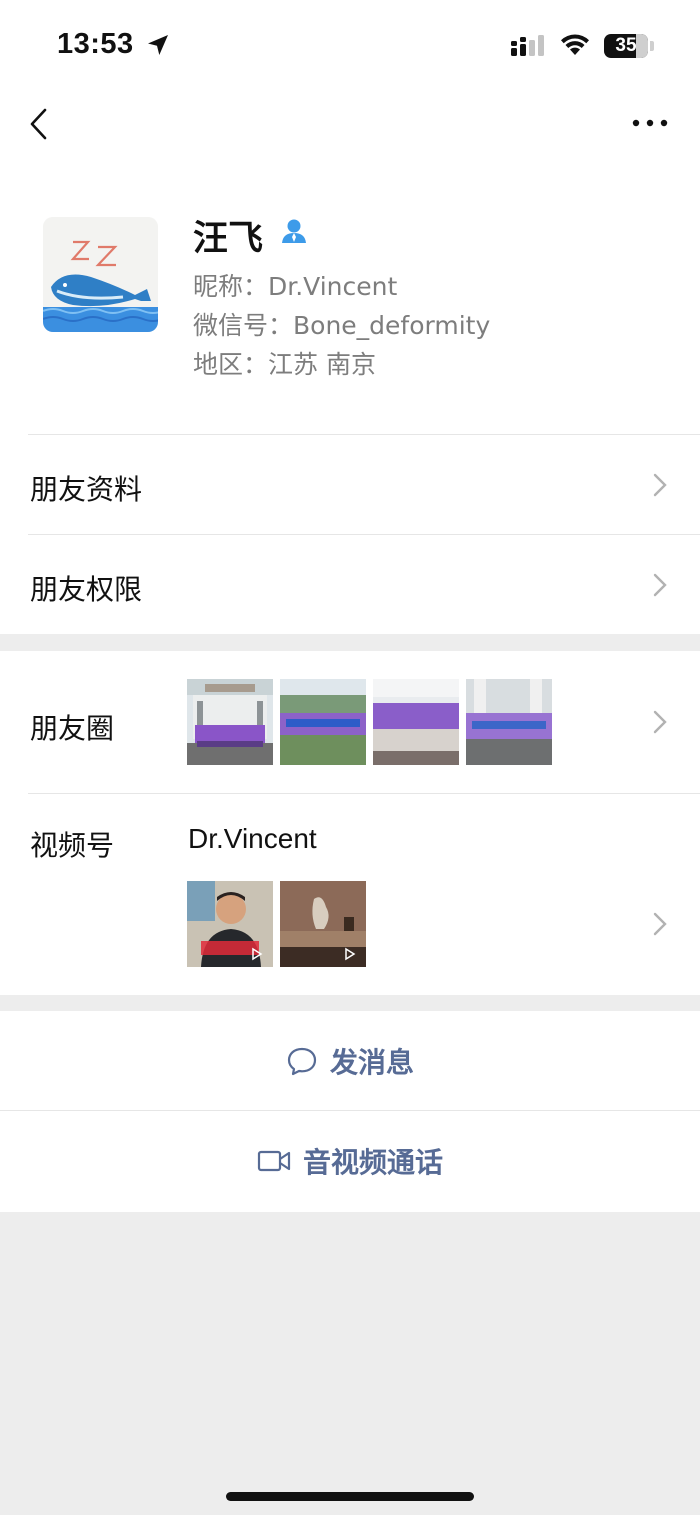 This screenshot has width=700, height=1515. I want to click on video-camera-icon, so click(274, 1161).